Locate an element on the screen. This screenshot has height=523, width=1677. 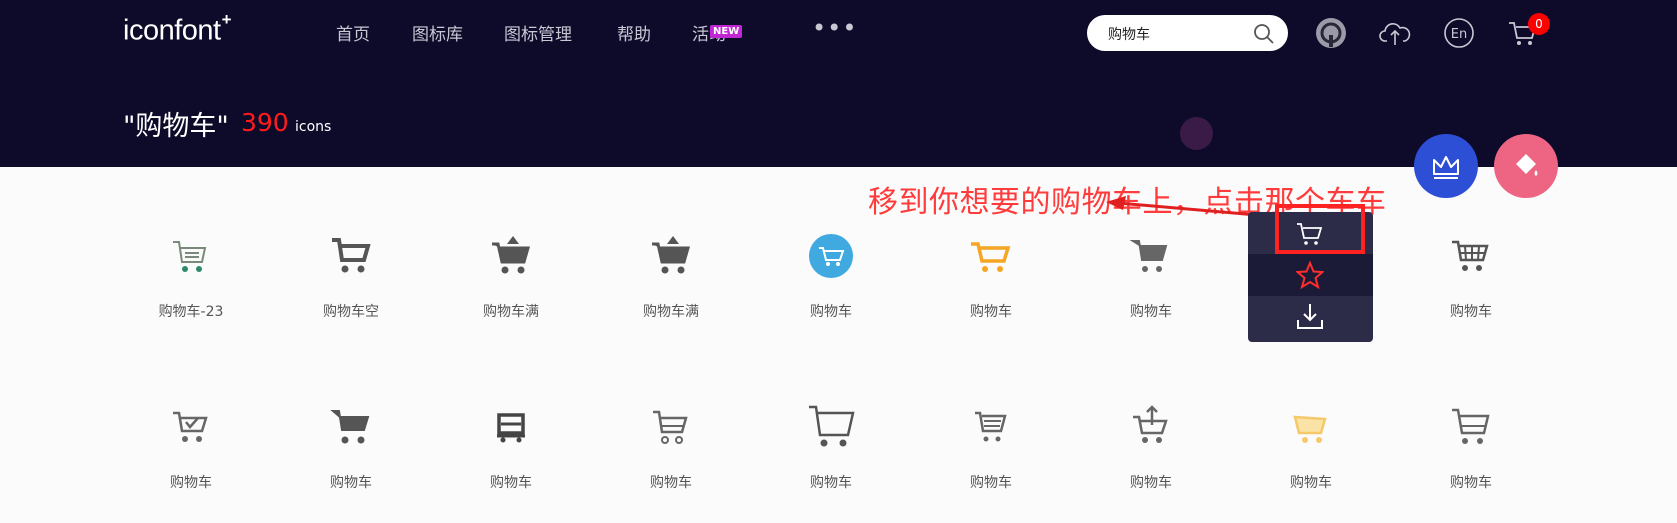
download-icon is located at coordinates (1310, 316).